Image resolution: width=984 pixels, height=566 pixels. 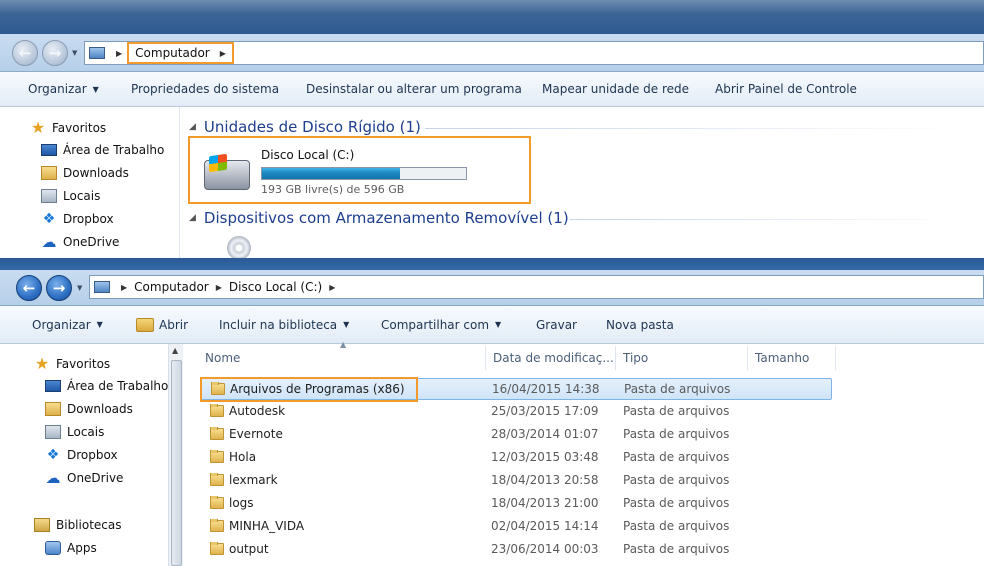 I want to click on breadcrumb-computador: Computador, so click(x=171, y=287).